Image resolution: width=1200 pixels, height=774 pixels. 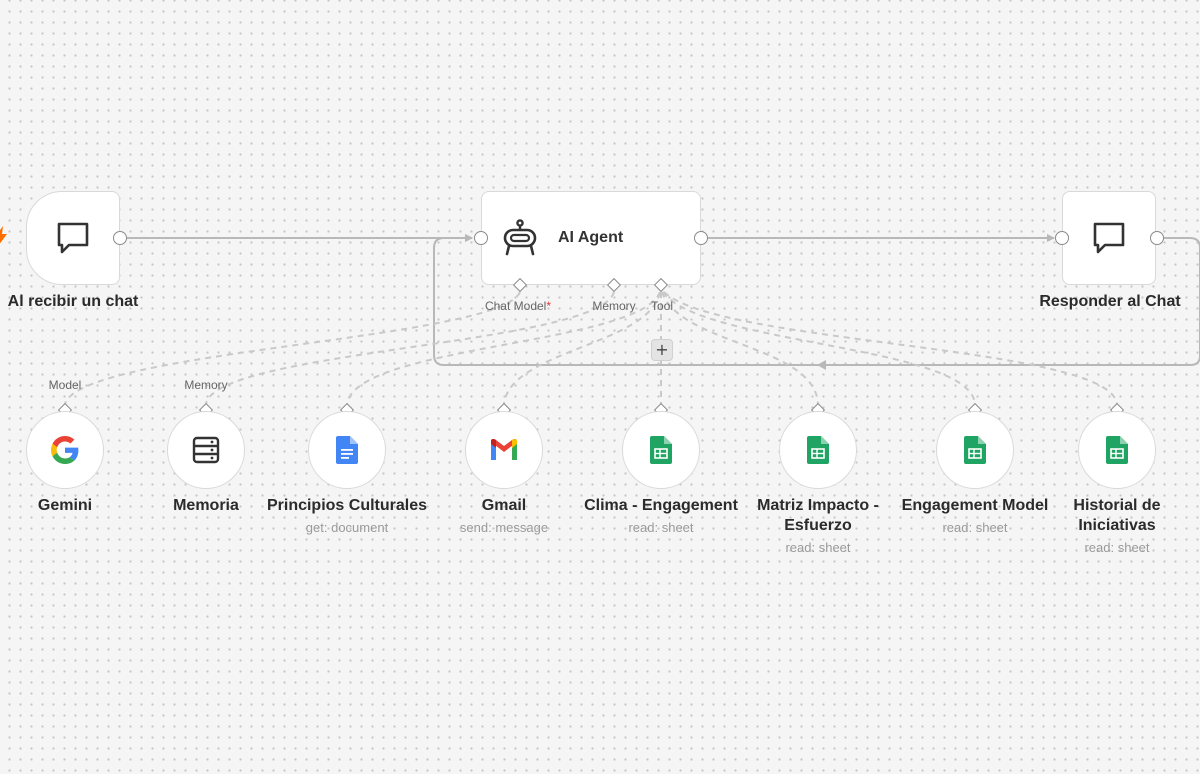 What do you see at coordinates (818, 547) in the screenshot?
I see `matriz-subtitle: read: sheet` at bounding box center [818, 547].